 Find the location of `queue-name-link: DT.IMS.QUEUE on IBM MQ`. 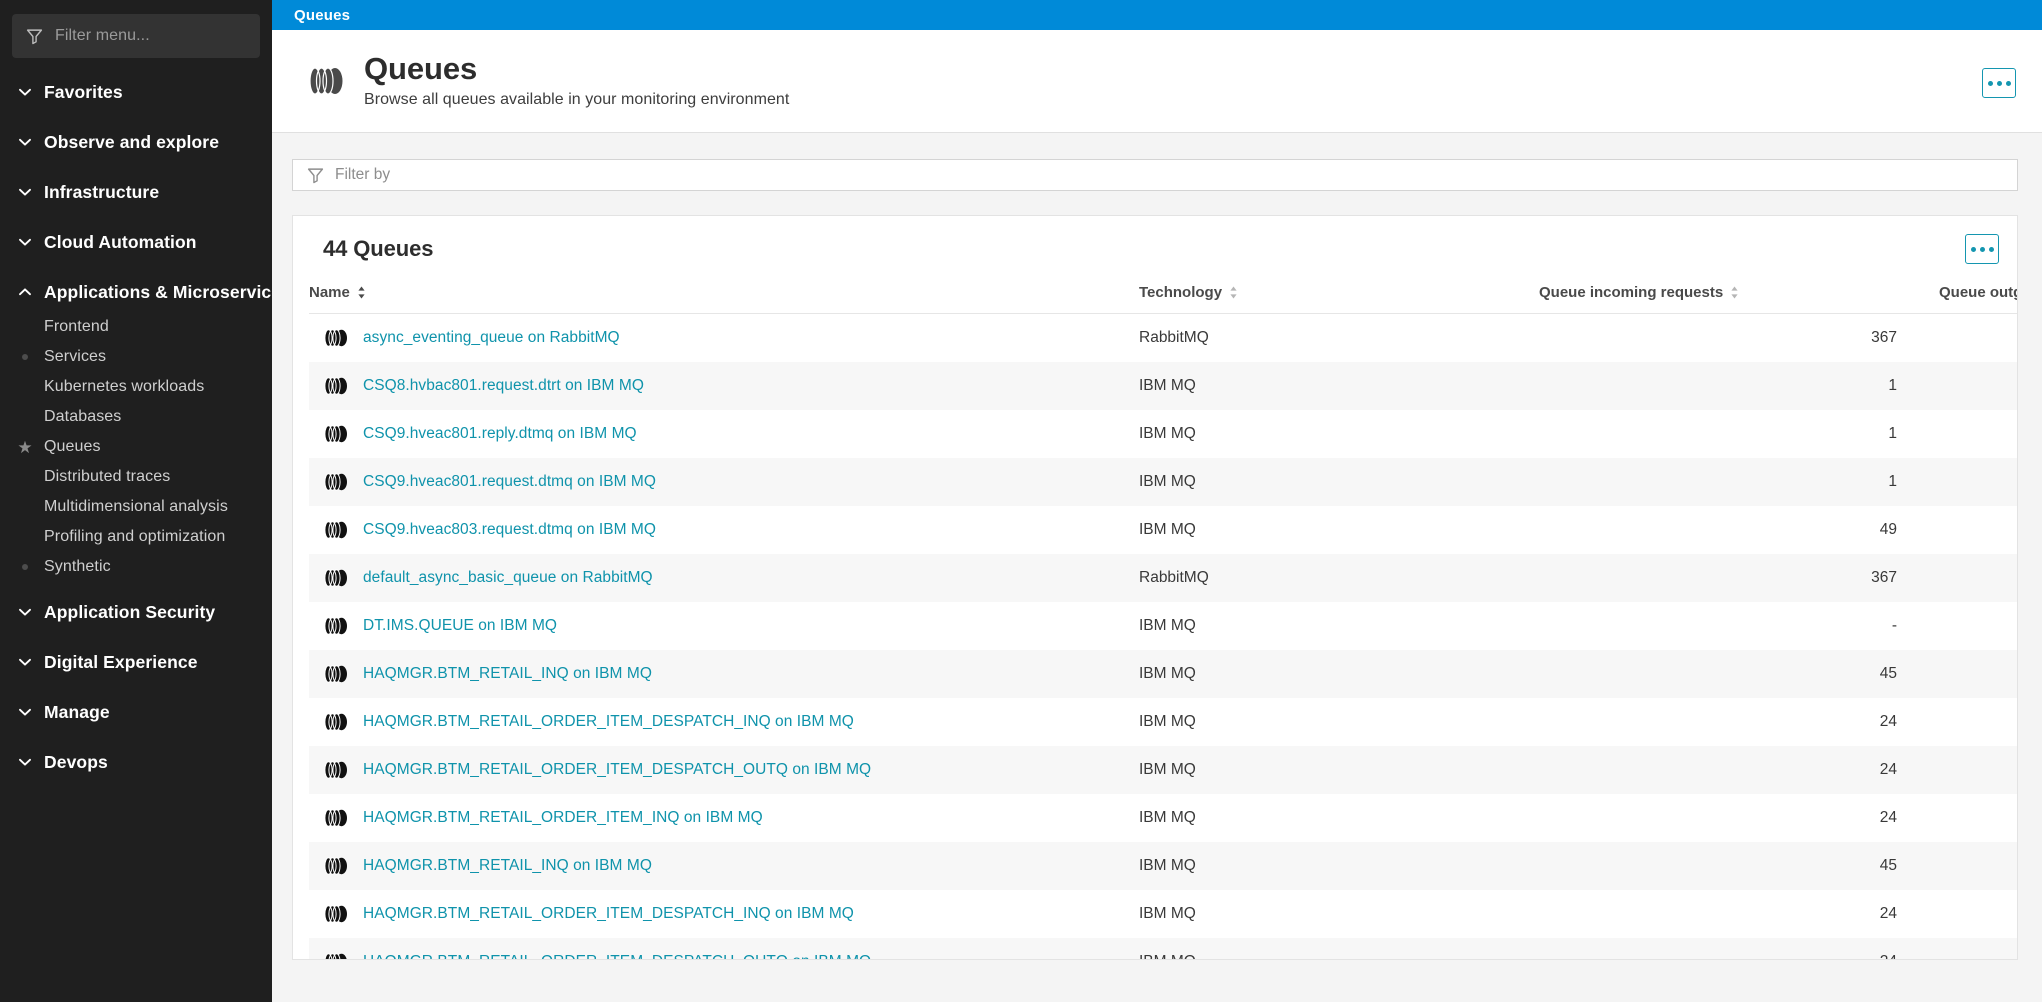

queue-name-link: DT.IMS.QUEUE on IBM MQ is located at coordinates (460, 626).